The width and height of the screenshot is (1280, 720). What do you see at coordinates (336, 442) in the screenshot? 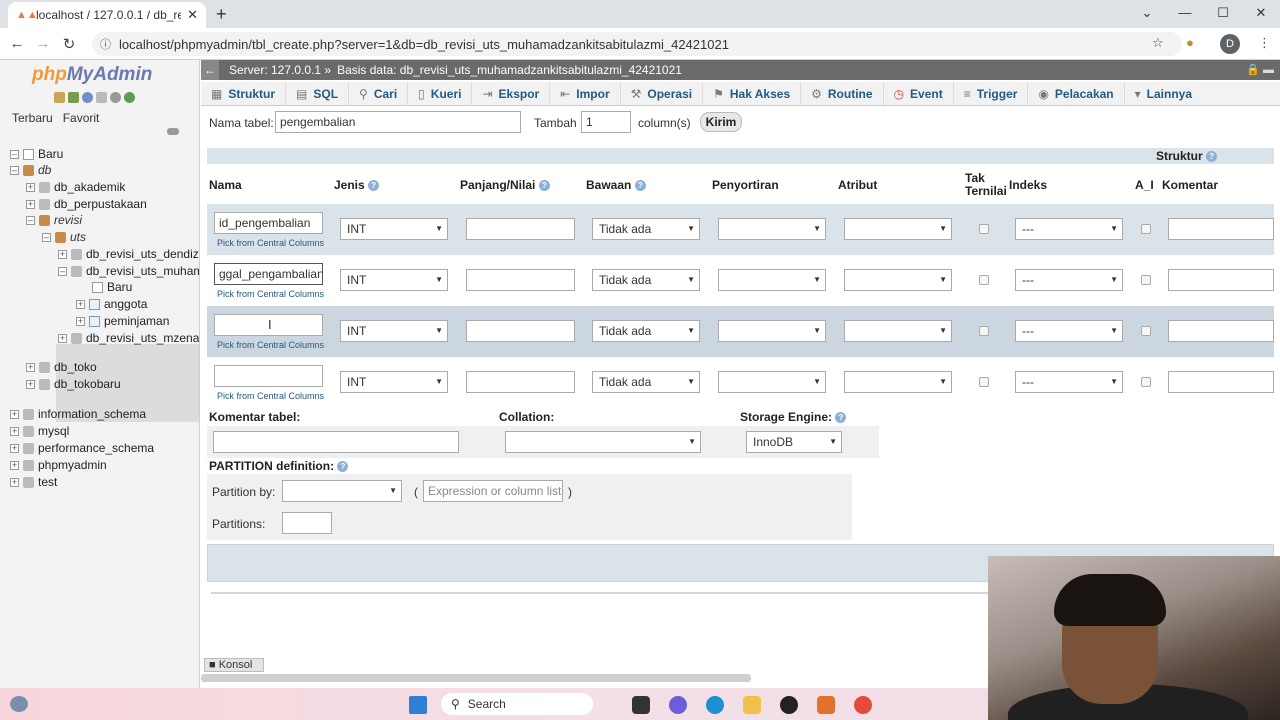
I see `table-comment-input` at bounding box center [336, 442].